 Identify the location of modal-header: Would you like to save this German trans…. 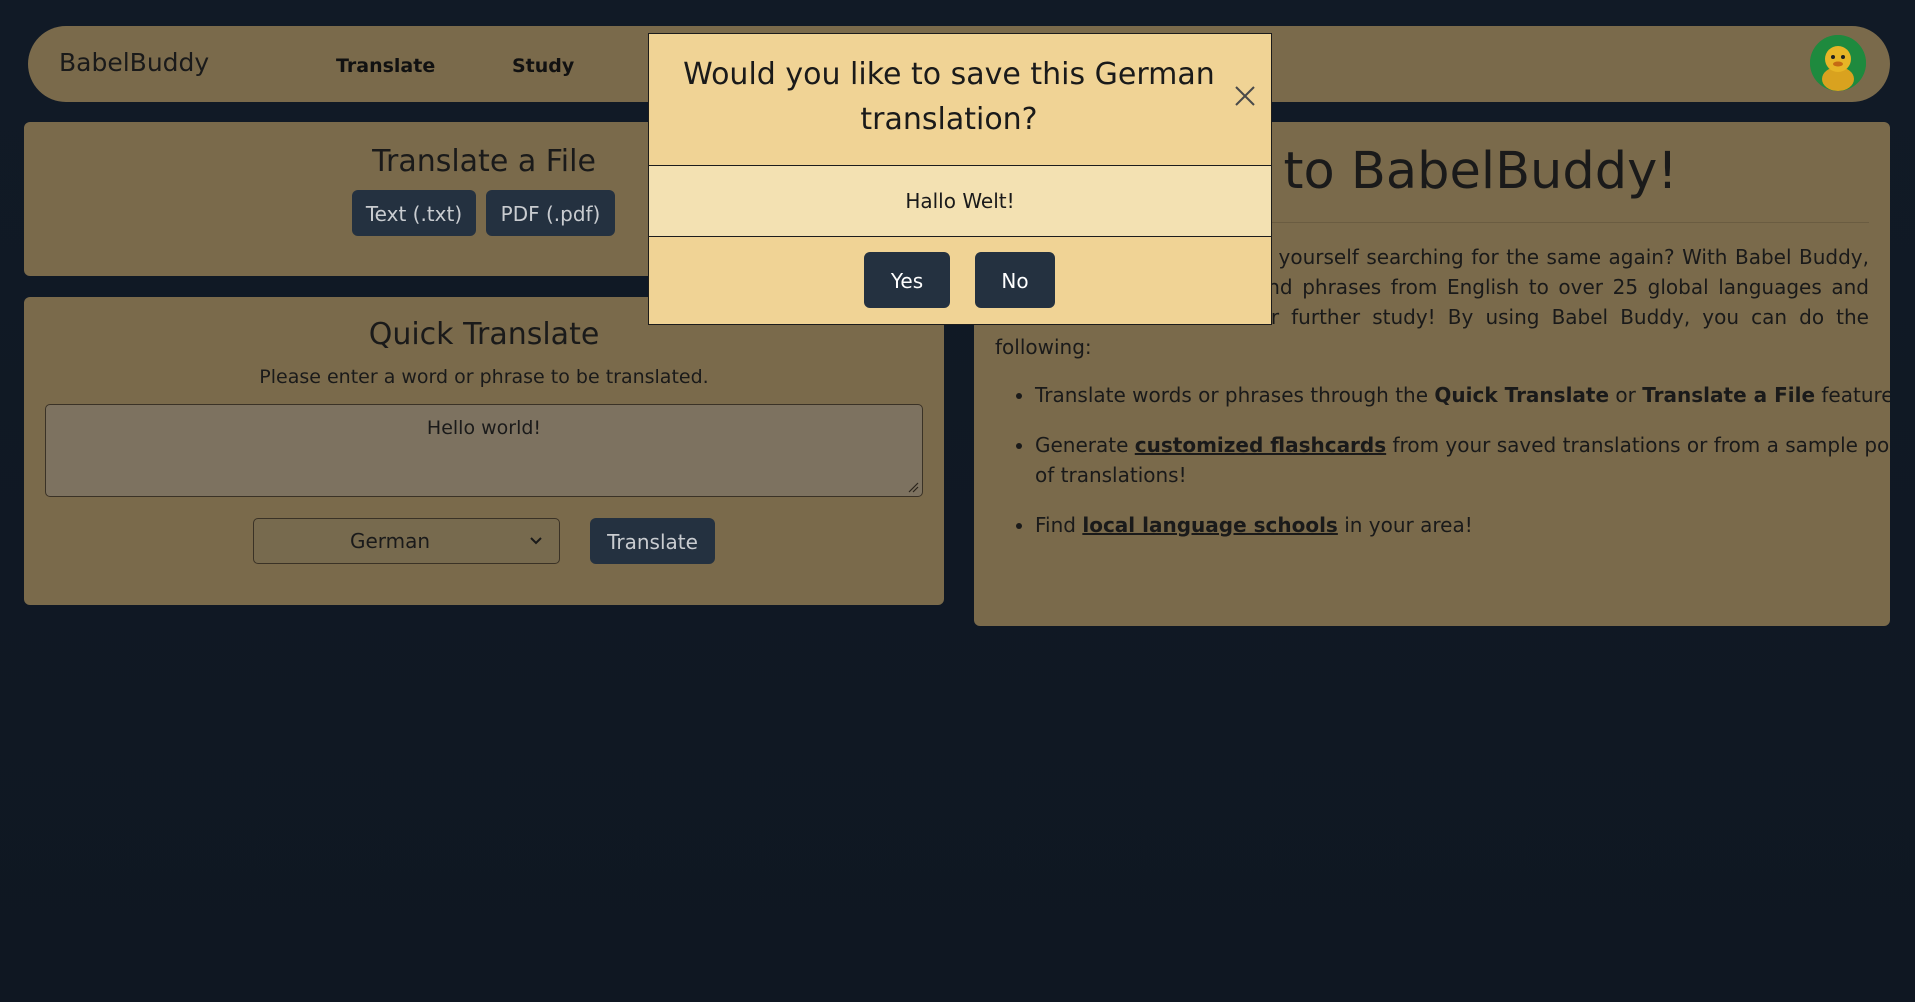
(960, 100).